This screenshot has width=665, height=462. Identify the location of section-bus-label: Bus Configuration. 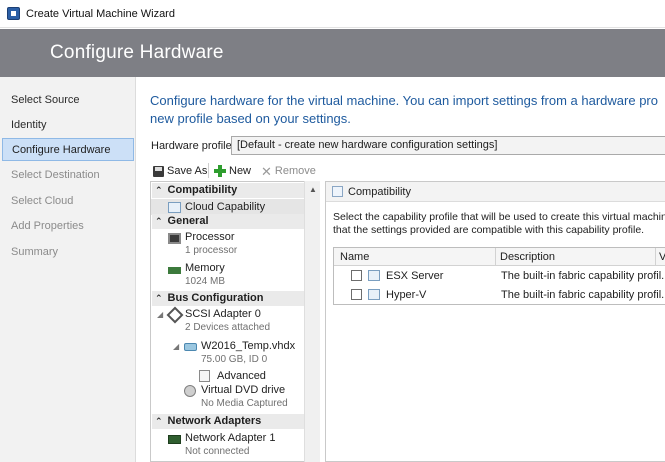
(215, 298).